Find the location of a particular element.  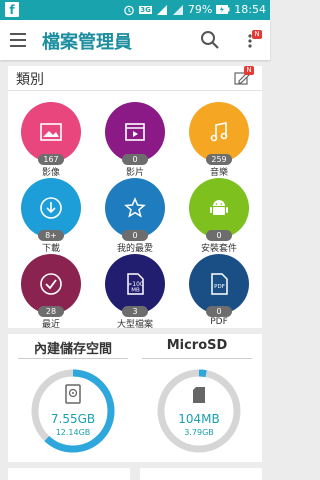

network-type: 3G is located at coordinates (145, 9).